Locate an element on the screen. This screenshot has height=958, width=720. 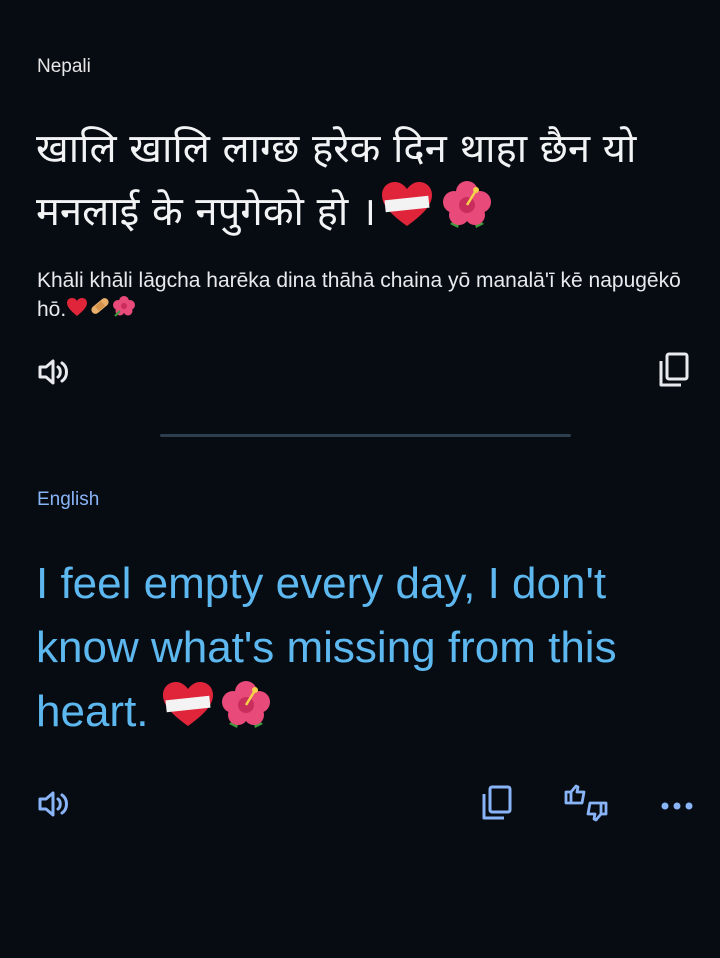
translation-copy-button is located at coordinates (497, 805).